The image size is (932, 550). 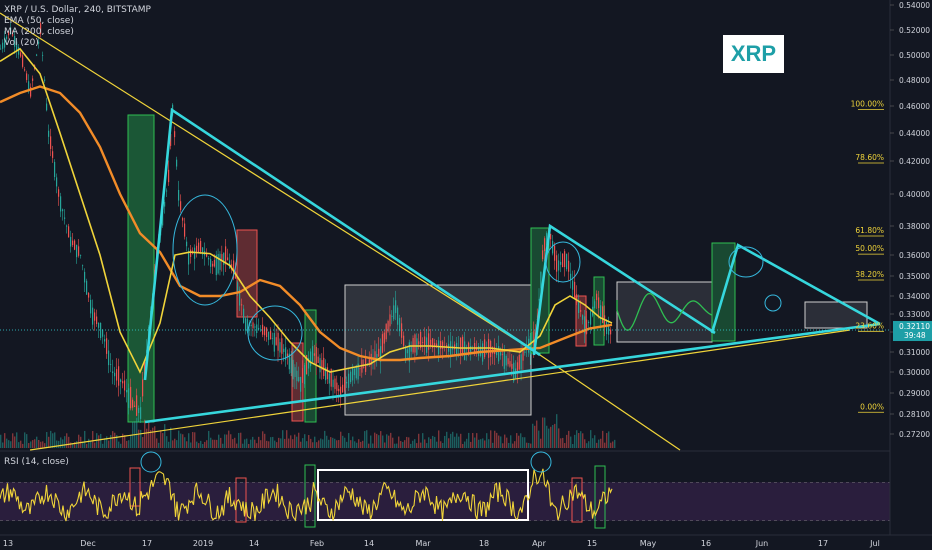 I want to click on time-tick-label: 17, so click(x=147, y=543).